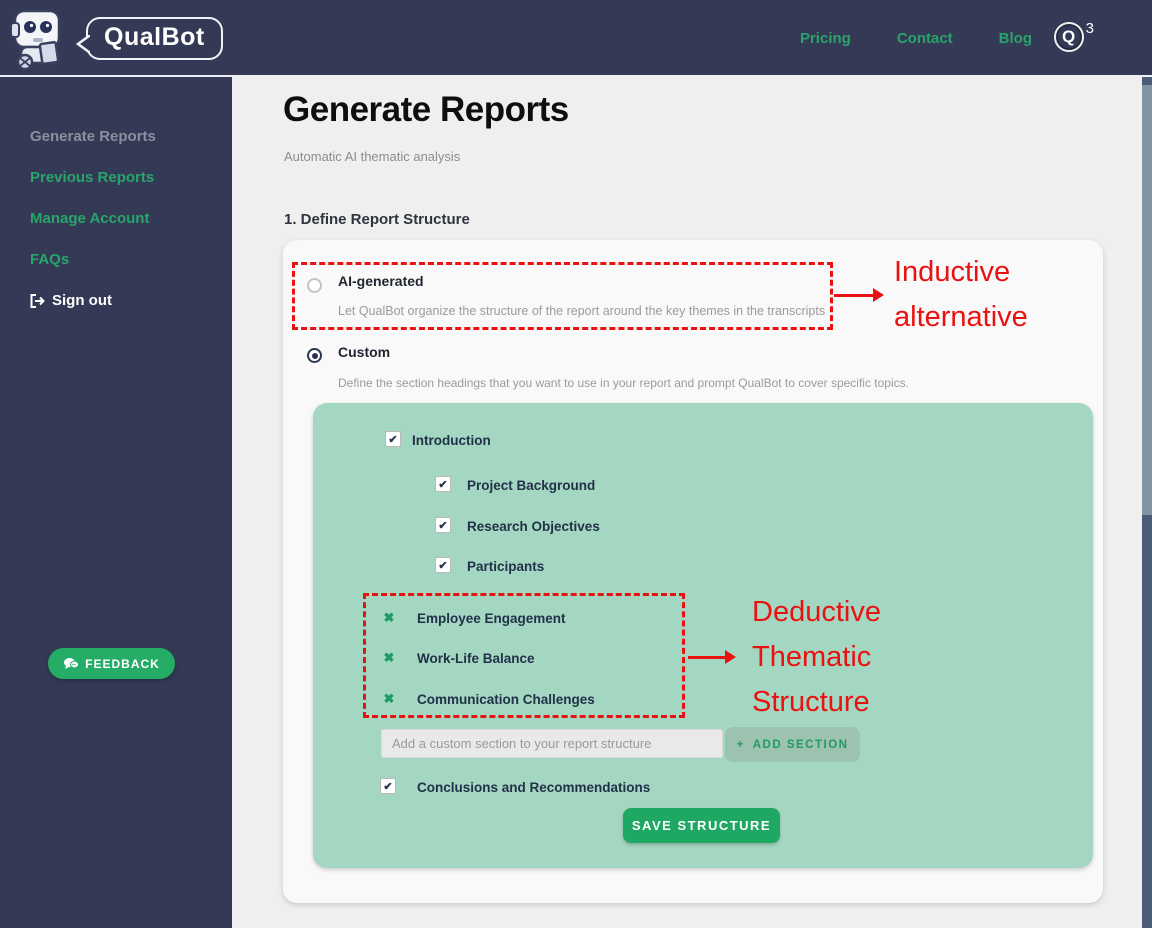 This screenshot has width=1152, height=928. I want to click on add-section-label: ADD SECTION, so click(800, 744).